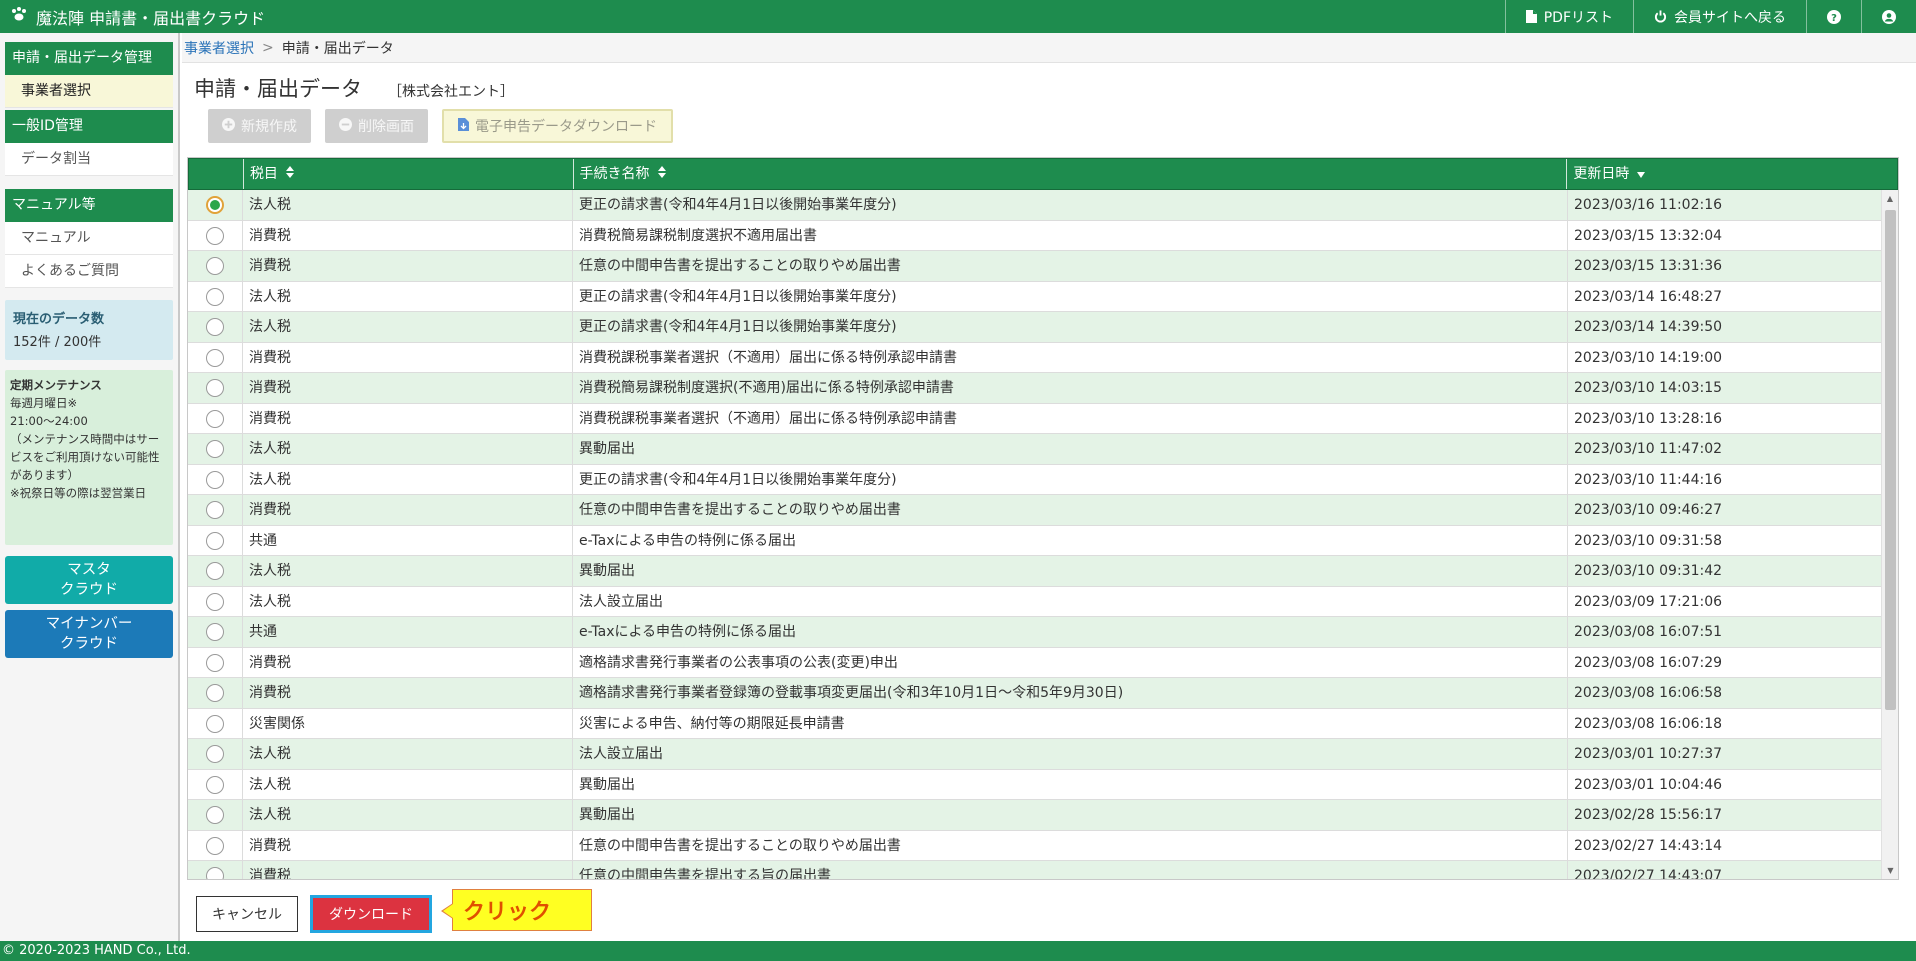  Describe the element at coordinates (1070, 632) in the screenshot. I see `cell-procedure: e-Taxによる申告の特例に係る届出` at that location.